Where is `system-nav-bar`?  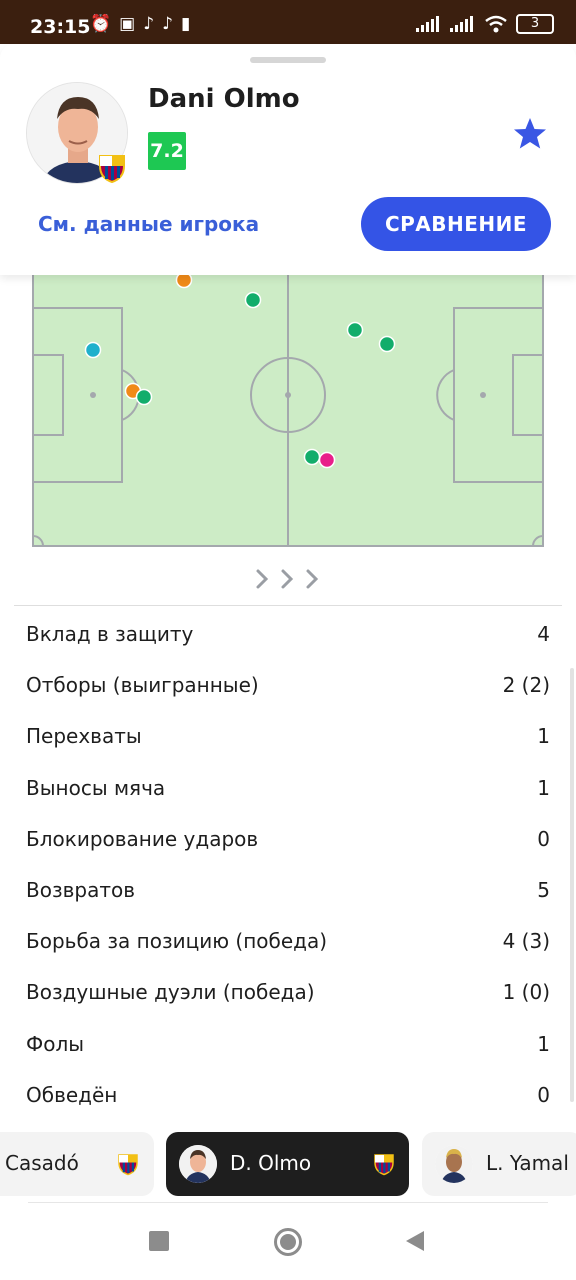
system-nav-bar is located at coordinates (288, 1242).